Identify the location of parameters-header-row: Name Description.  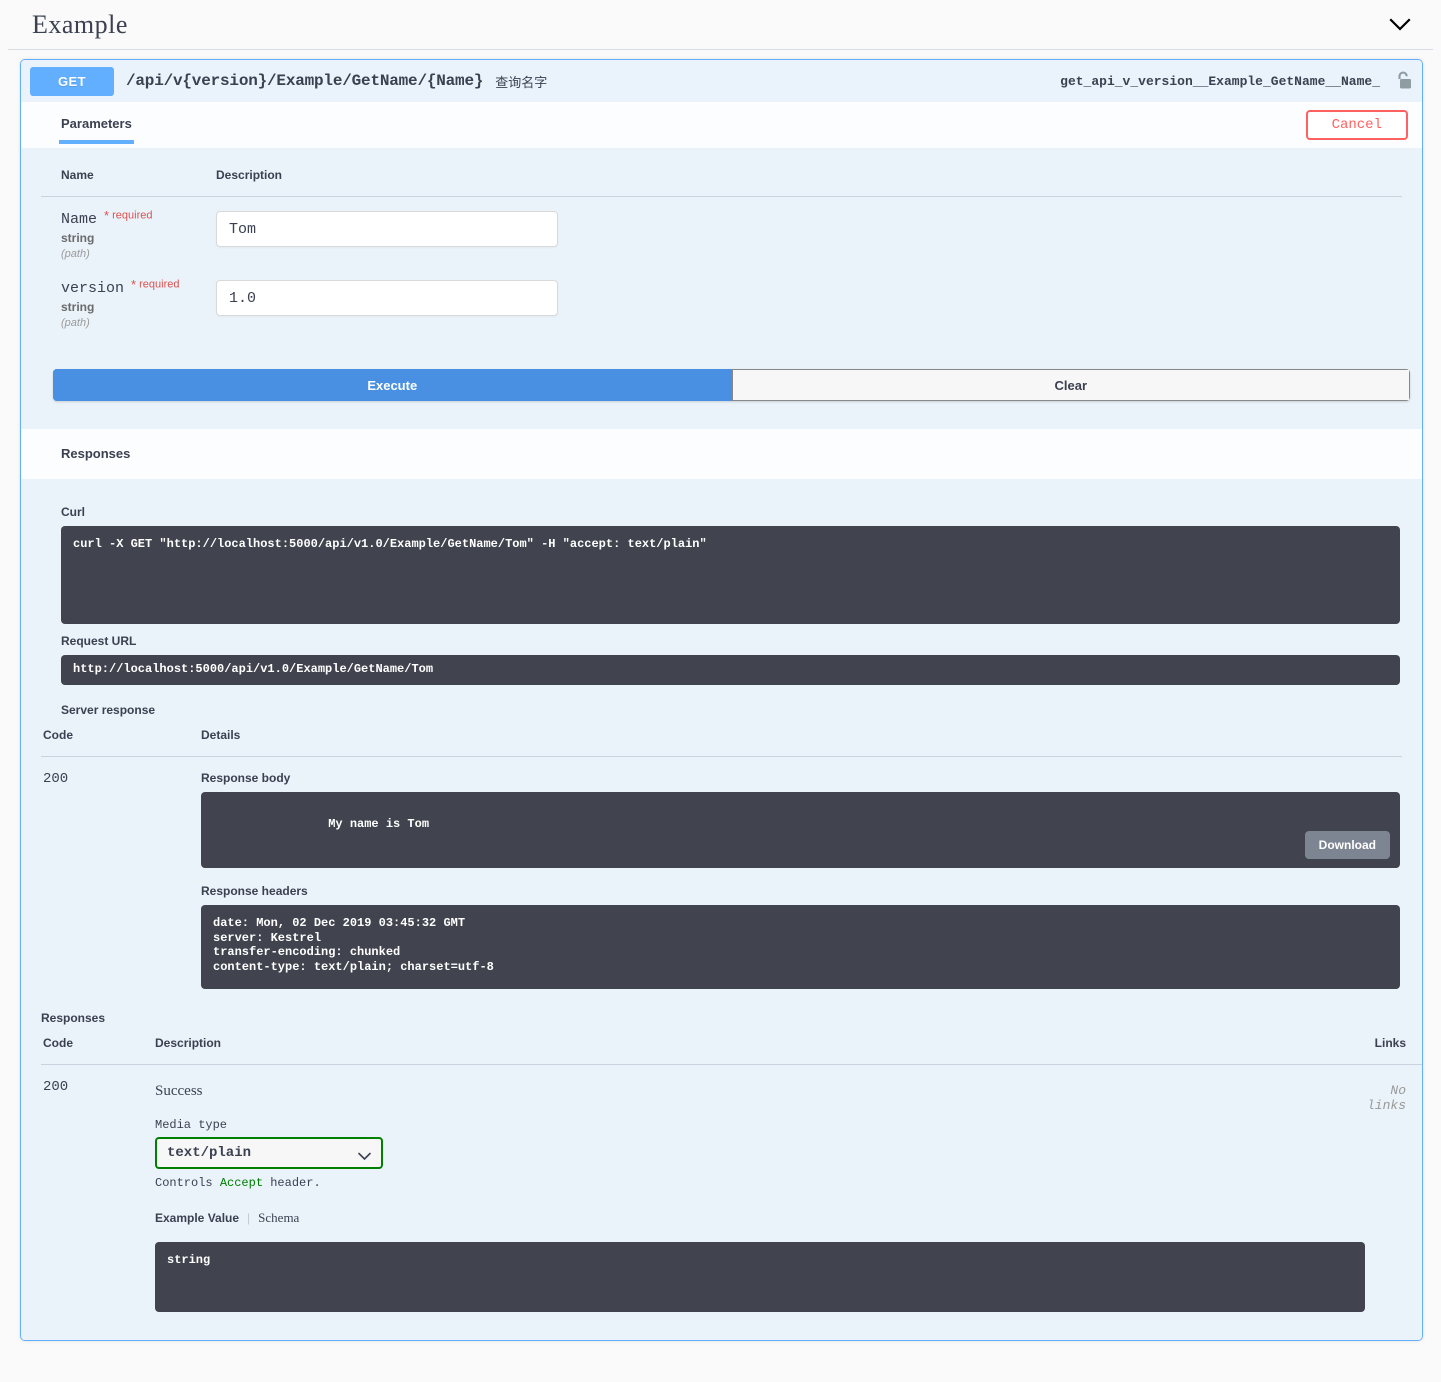
(721, 180).